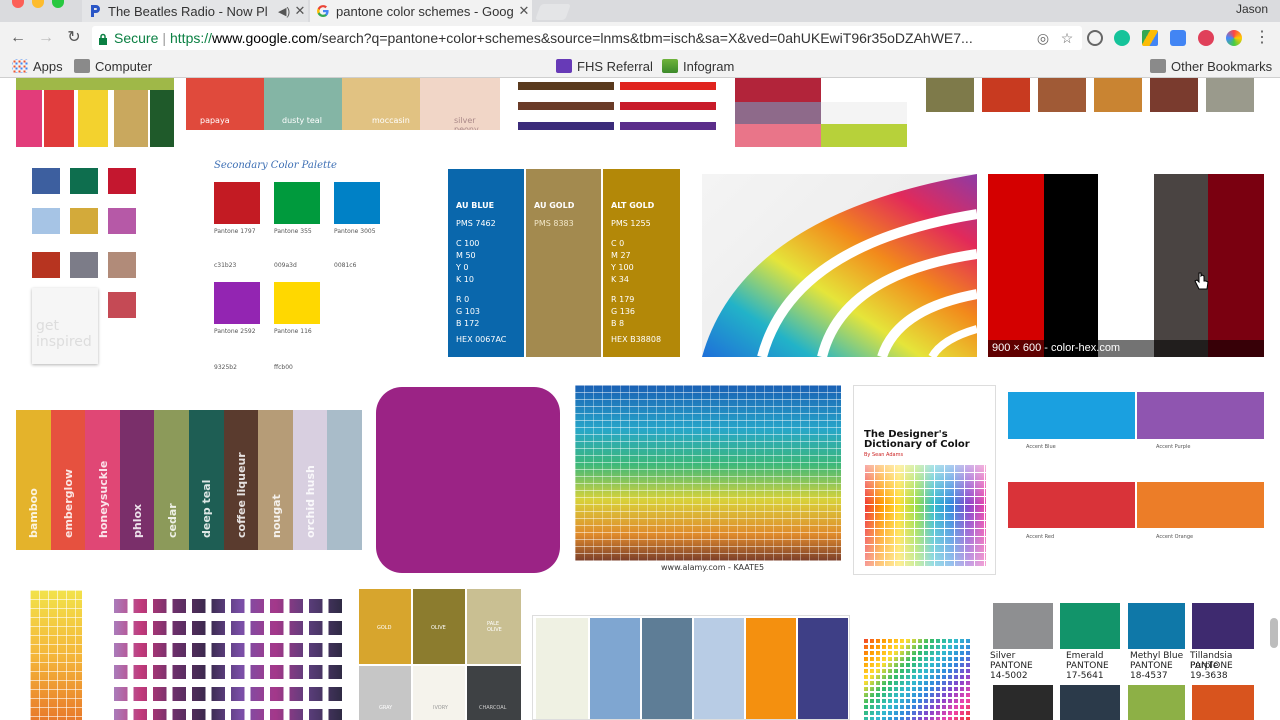 The height and width of the screenshot is (720, 1280). Describe the element at coordinates (1234, 38) in the screenshot. I see `colorpick-icon` at that location.